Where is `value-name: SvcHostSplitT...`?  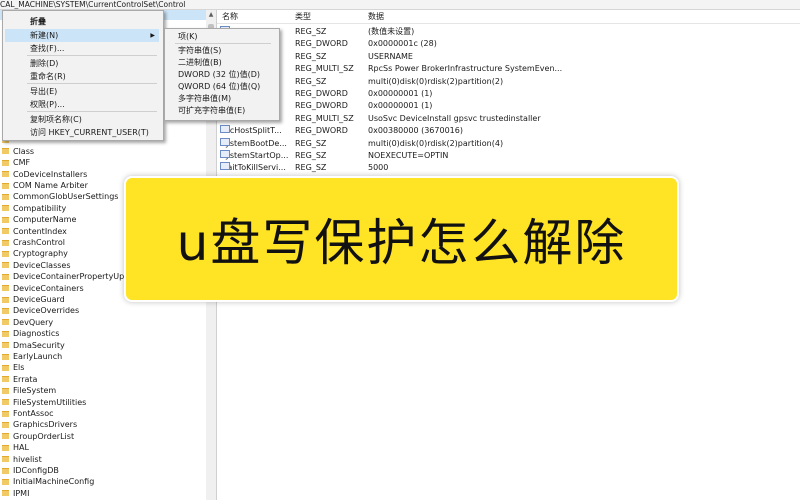
value-name: SvcHostSplitT... is located at coordinates (251, 131).